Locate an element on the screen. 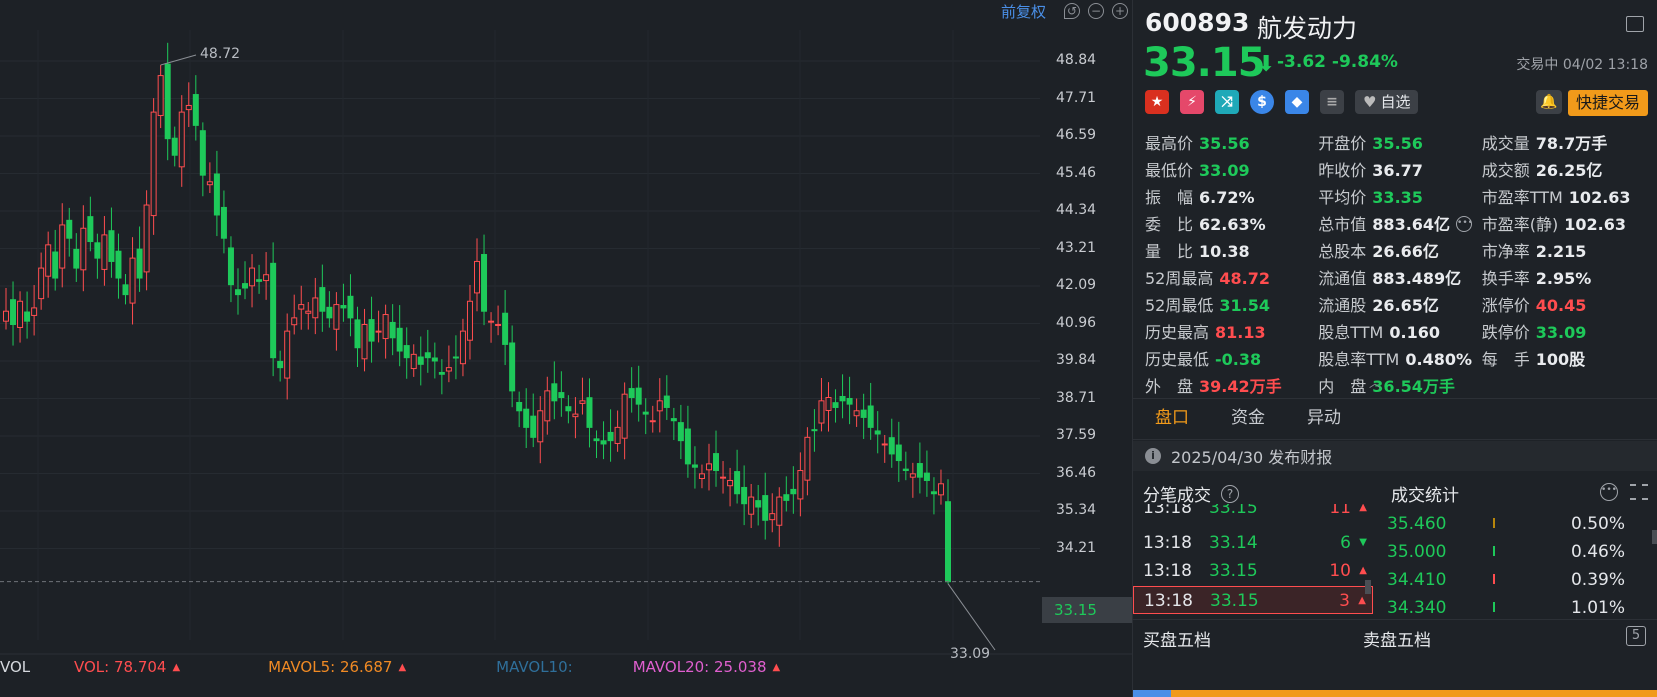  tick-price: 33.15 is located at coordinates (1234, 601).